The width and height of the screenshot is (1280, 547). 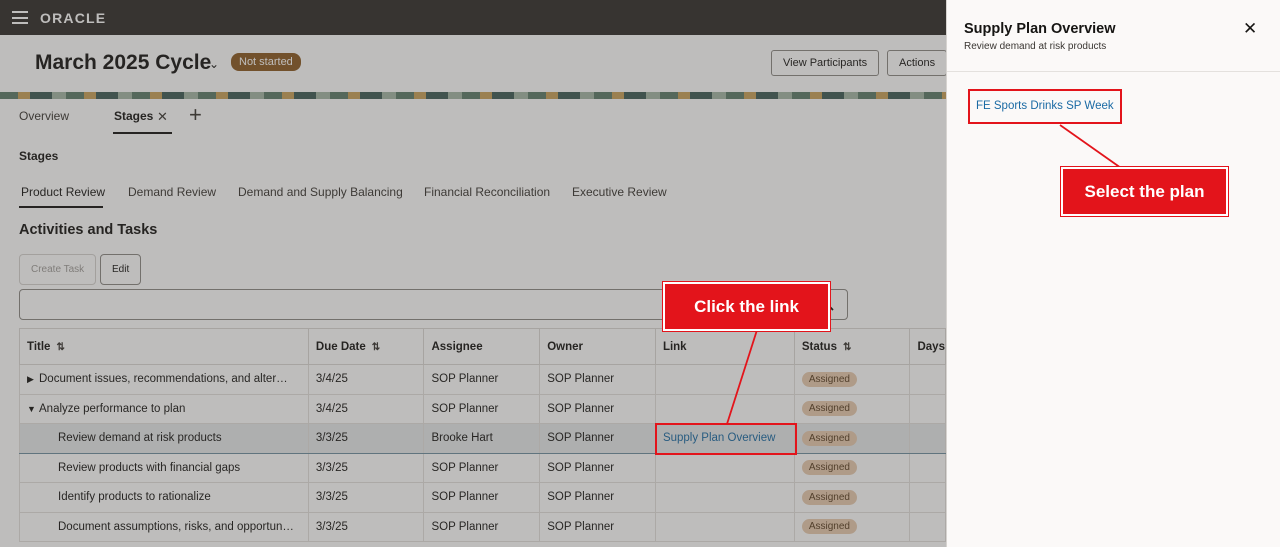 What do you see at coordinates (1045, 106) in the screenshot?
I see `highlight-plan-link` at bounding box center [1045, 106].